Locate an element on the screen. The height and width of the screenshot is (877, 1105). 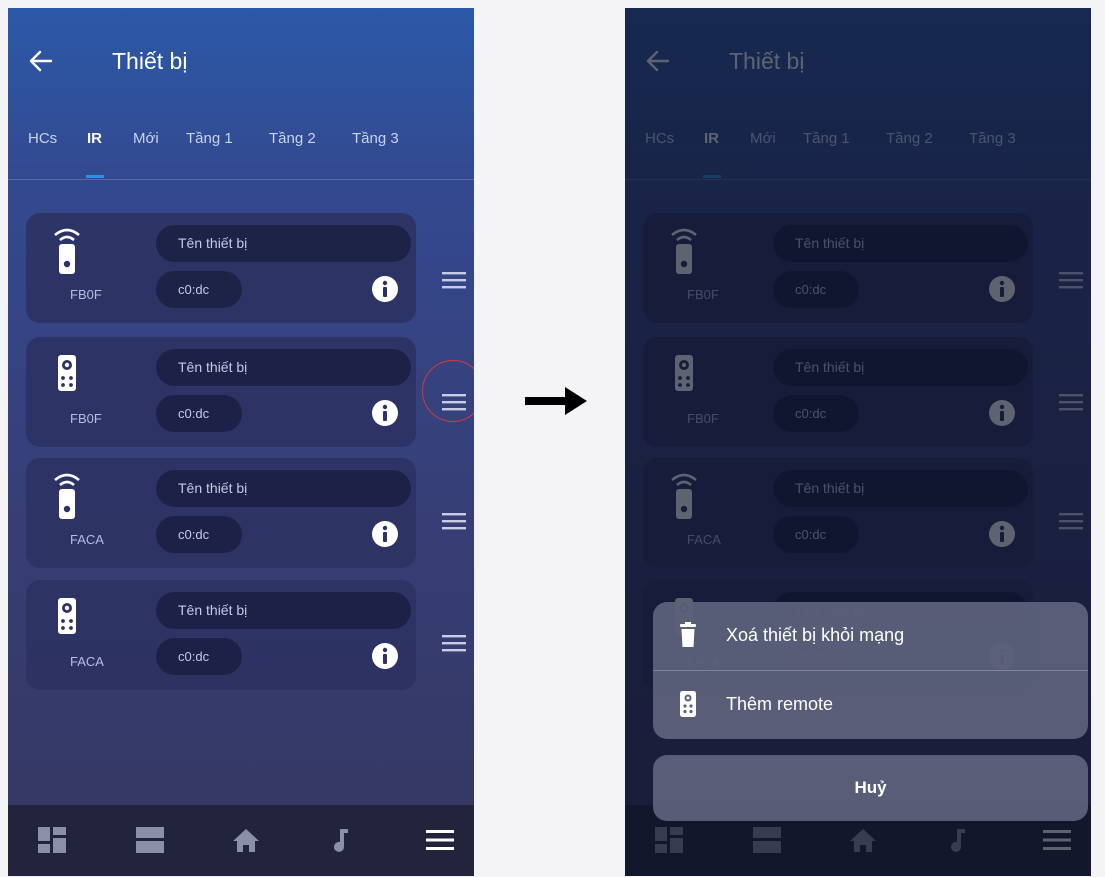
home-icon is located at coordinates (246, 840).